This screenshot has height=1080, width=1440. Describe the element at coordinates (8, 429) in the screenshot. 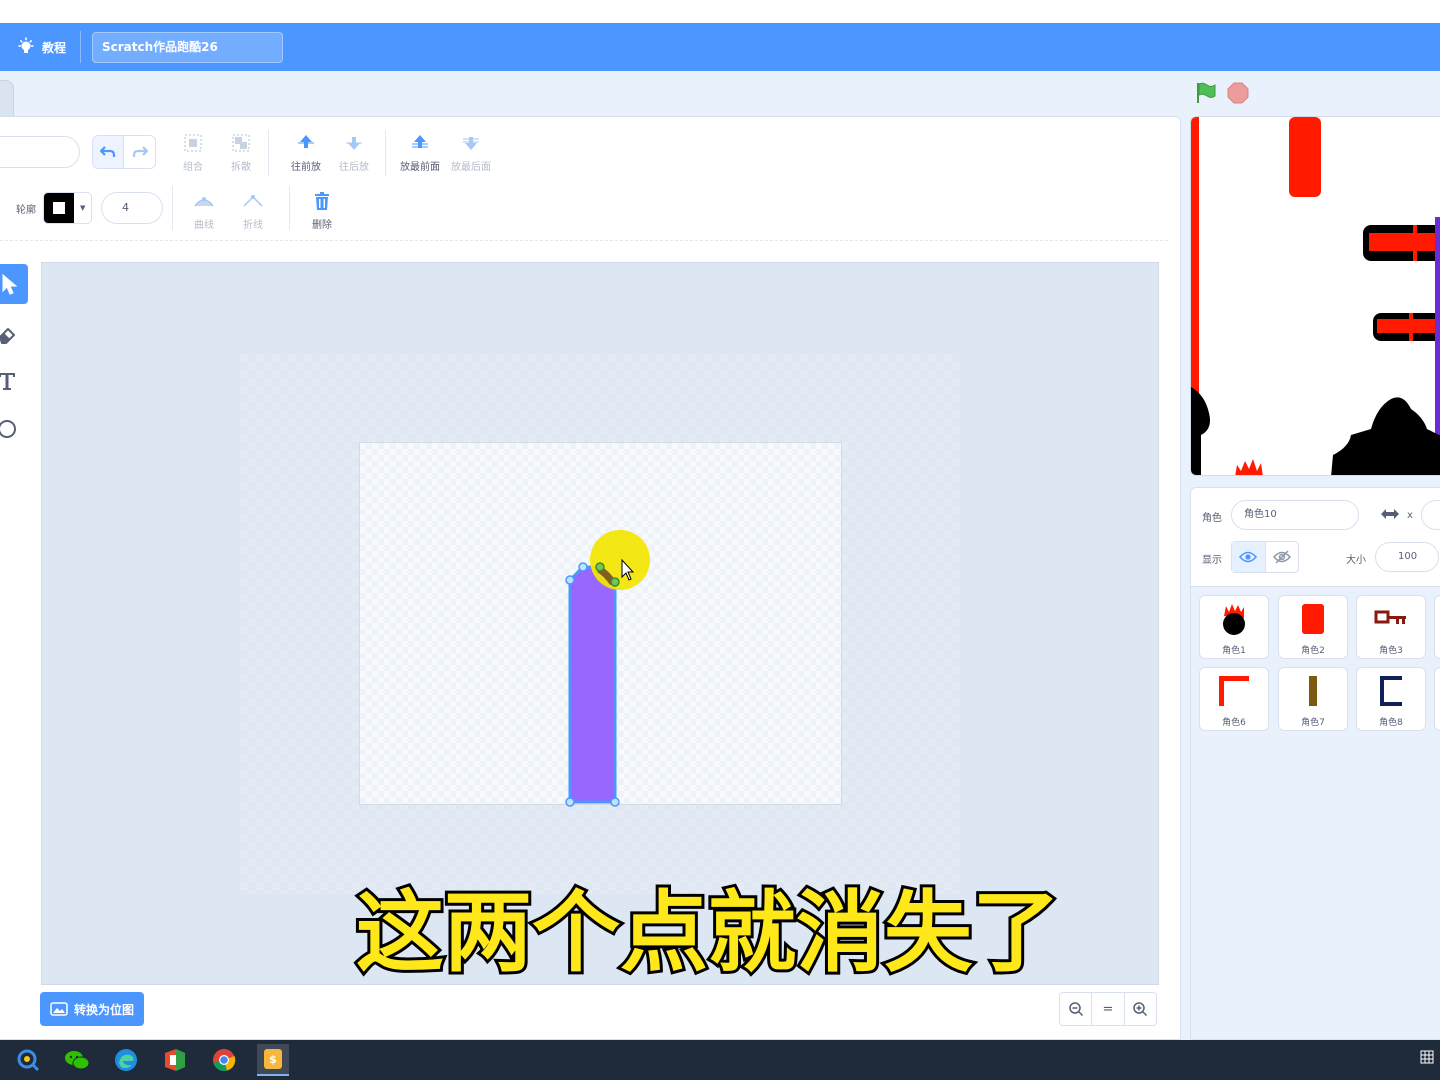

I see `circle-icon` at that location.